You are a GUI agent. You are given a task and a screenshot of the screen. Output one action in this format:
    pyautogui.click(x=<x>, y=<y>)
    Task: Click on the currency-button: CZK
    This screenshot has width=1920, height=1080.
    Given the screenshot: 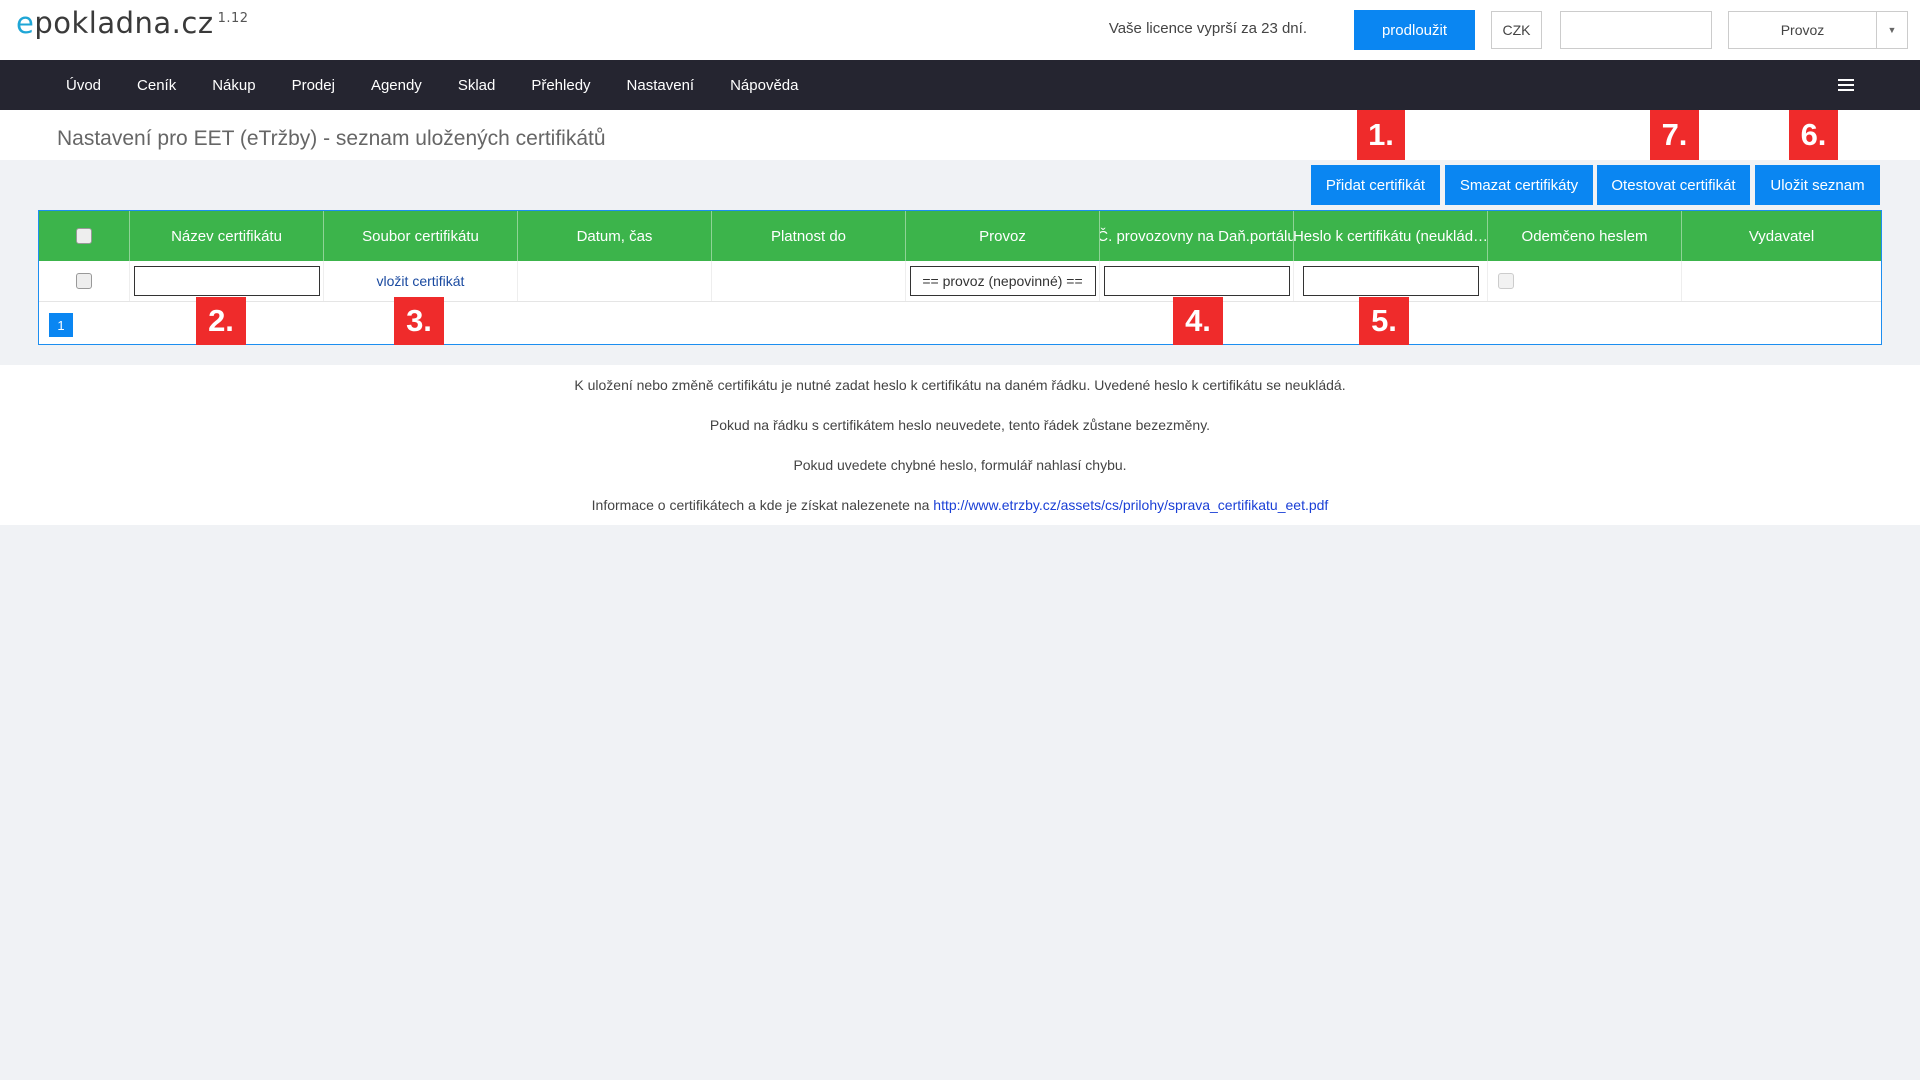 What is the action you would take?
    pyautogui.click(x=1516, y=30)
    